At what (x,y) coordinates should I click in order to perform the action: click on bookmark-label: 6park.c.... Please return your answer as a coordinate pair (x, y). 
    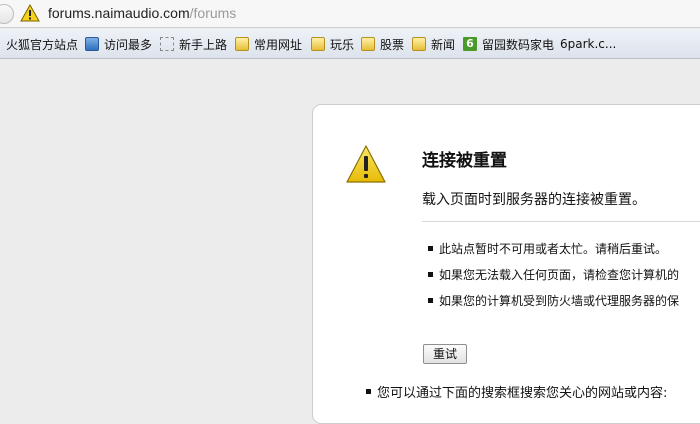
    Looking at the image, I should click on (588, 44).